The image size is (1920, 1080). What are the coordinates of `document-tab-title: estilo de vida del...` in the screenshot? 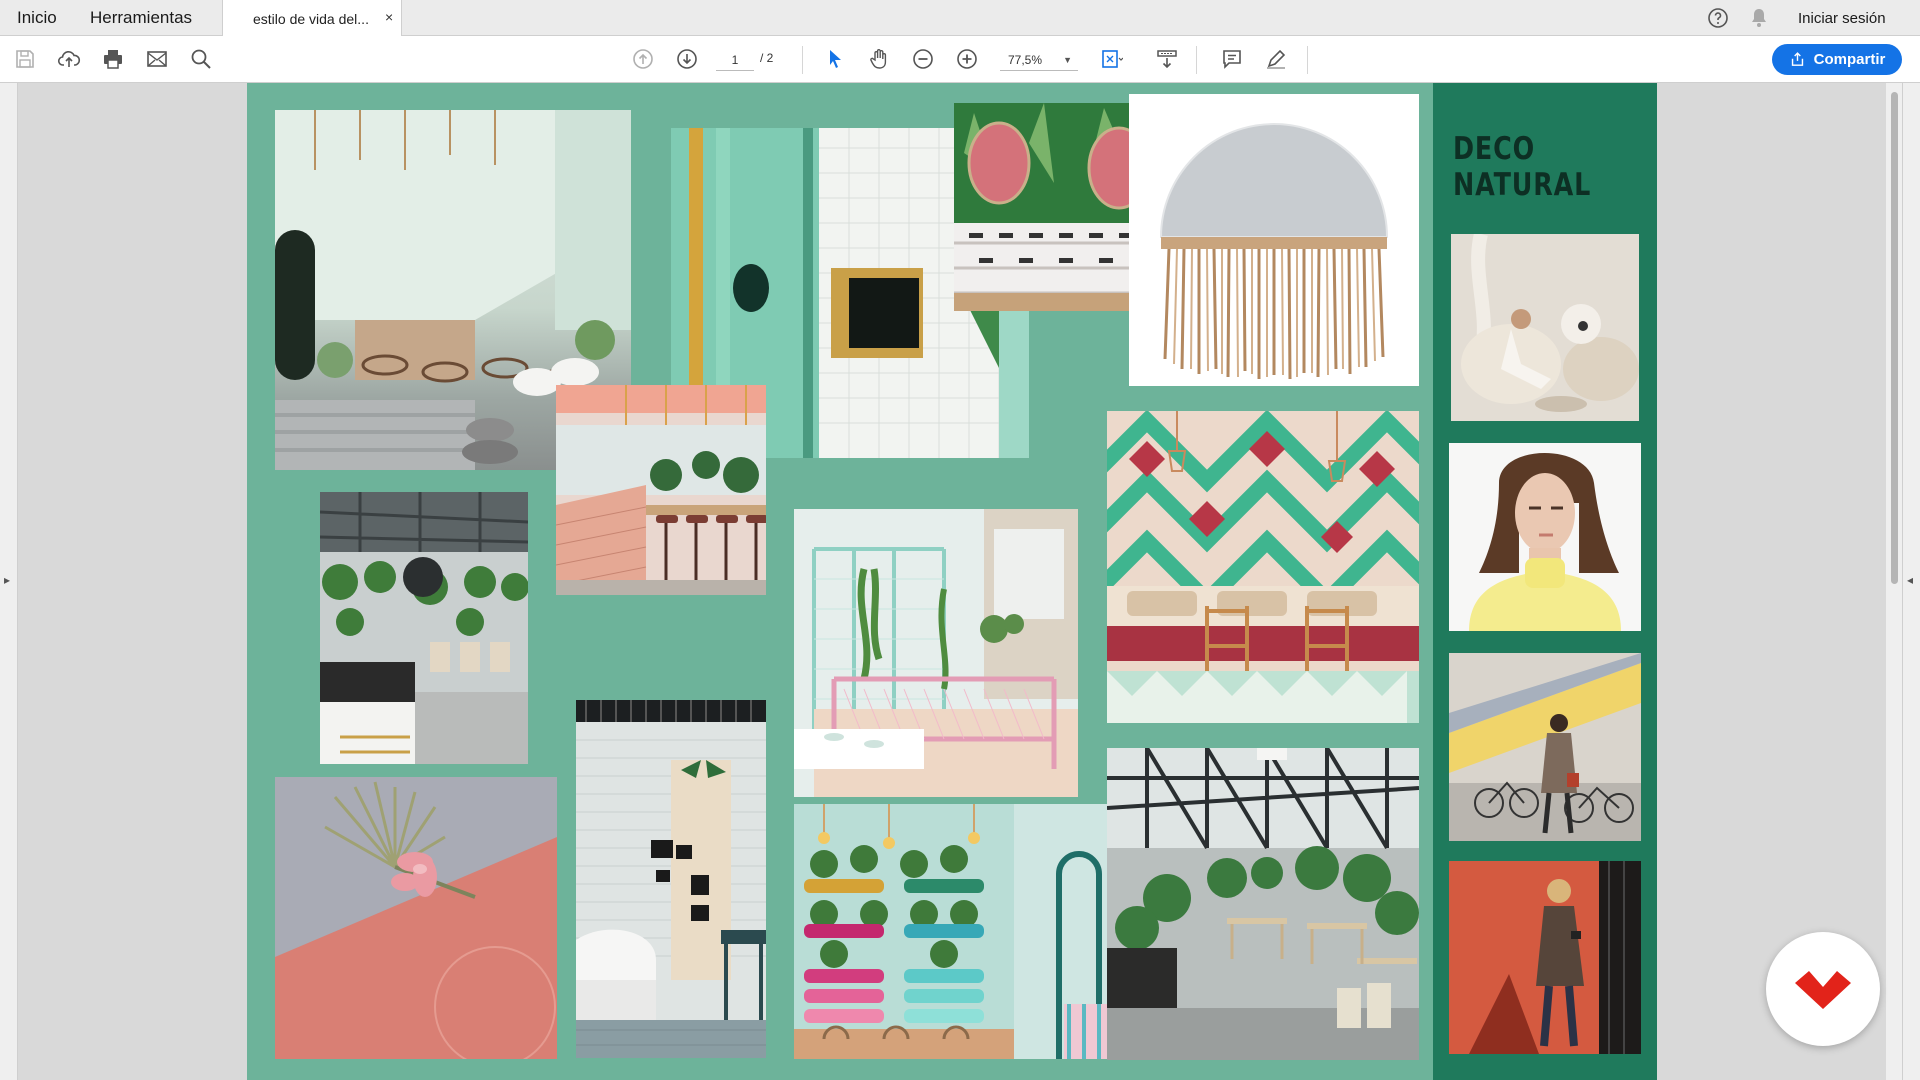 It's located at (311, 19).